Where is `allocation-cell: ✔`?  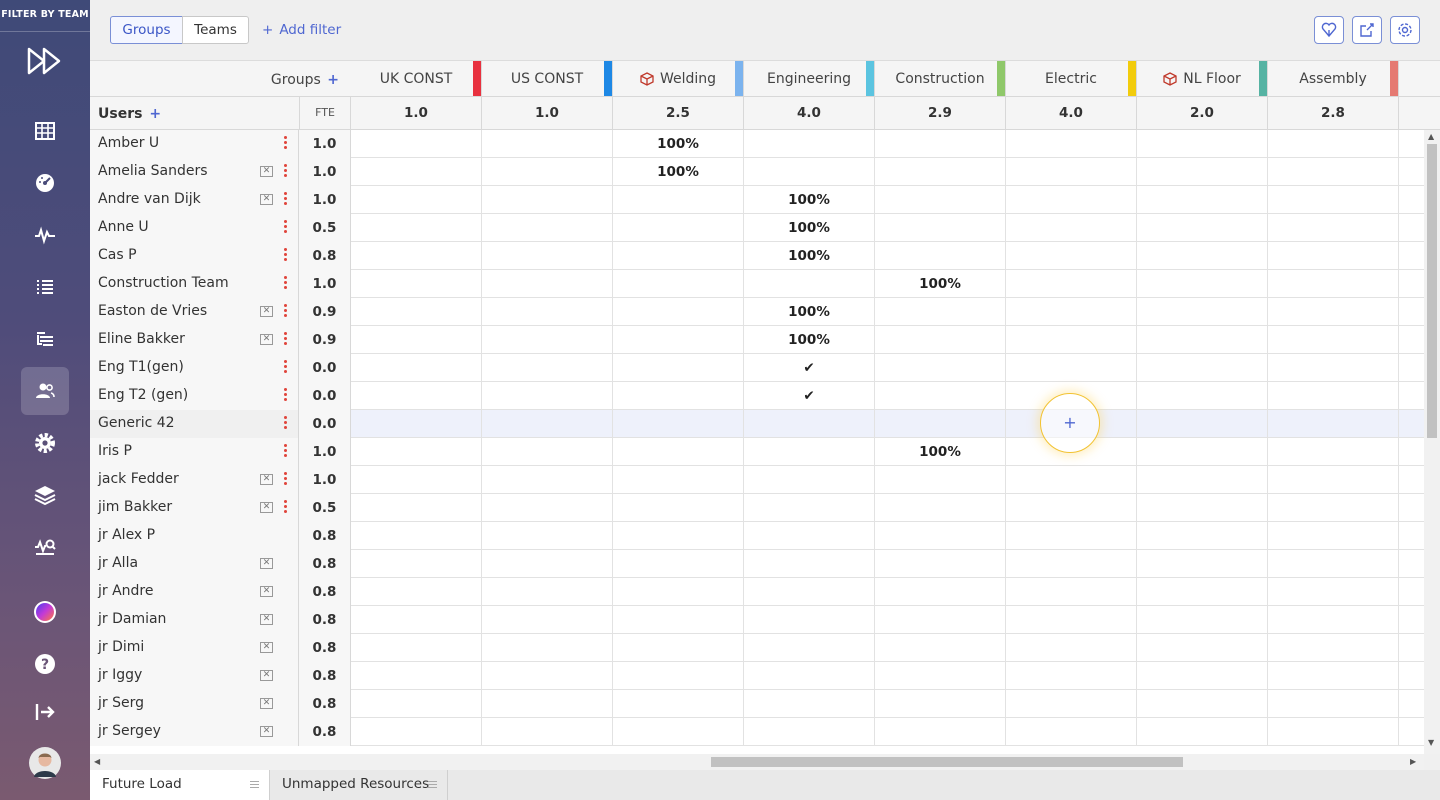
allocation-cell: ✔ is located at coordinates (809, 396).